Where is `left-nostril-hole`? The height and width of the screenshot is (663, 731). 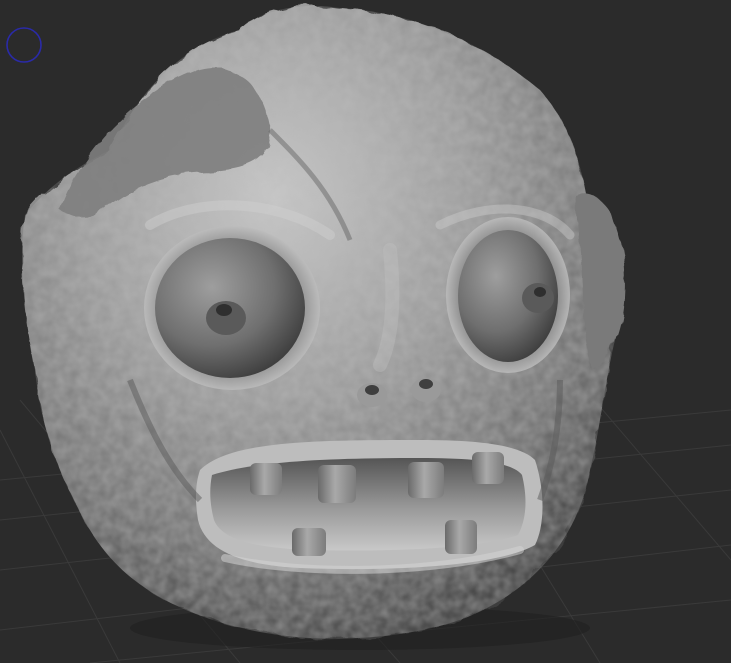 left-nostril-hole is located at coordinates (372, 390).